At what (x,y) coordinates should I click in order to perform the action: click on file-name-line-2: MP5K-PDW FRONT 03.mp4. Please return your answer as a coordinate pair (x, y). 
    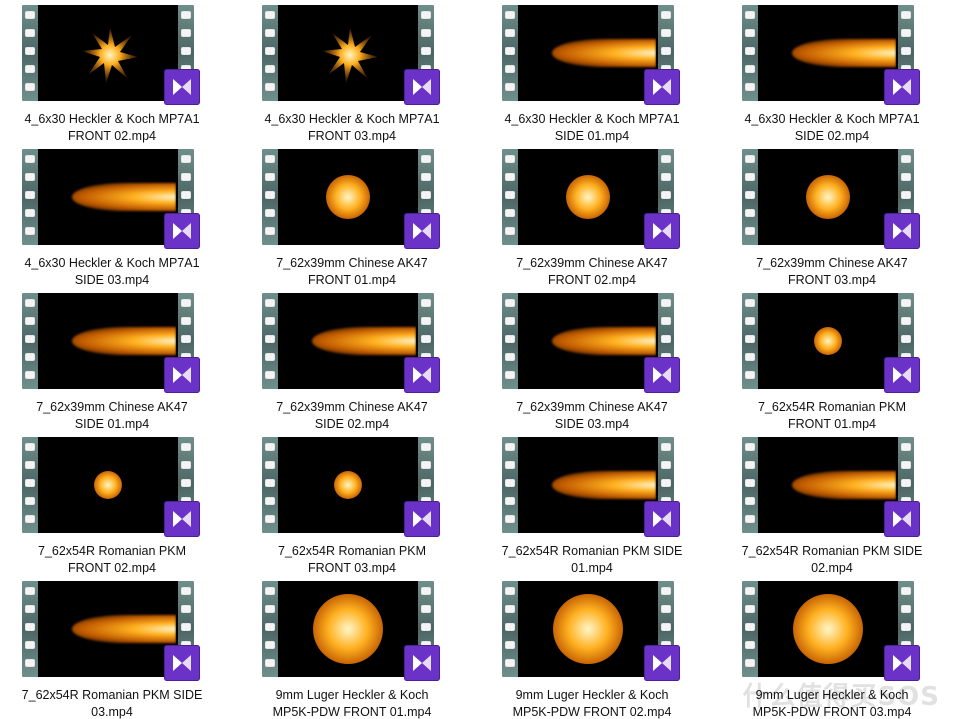
    Looking at the image, I should click on (832, 712).